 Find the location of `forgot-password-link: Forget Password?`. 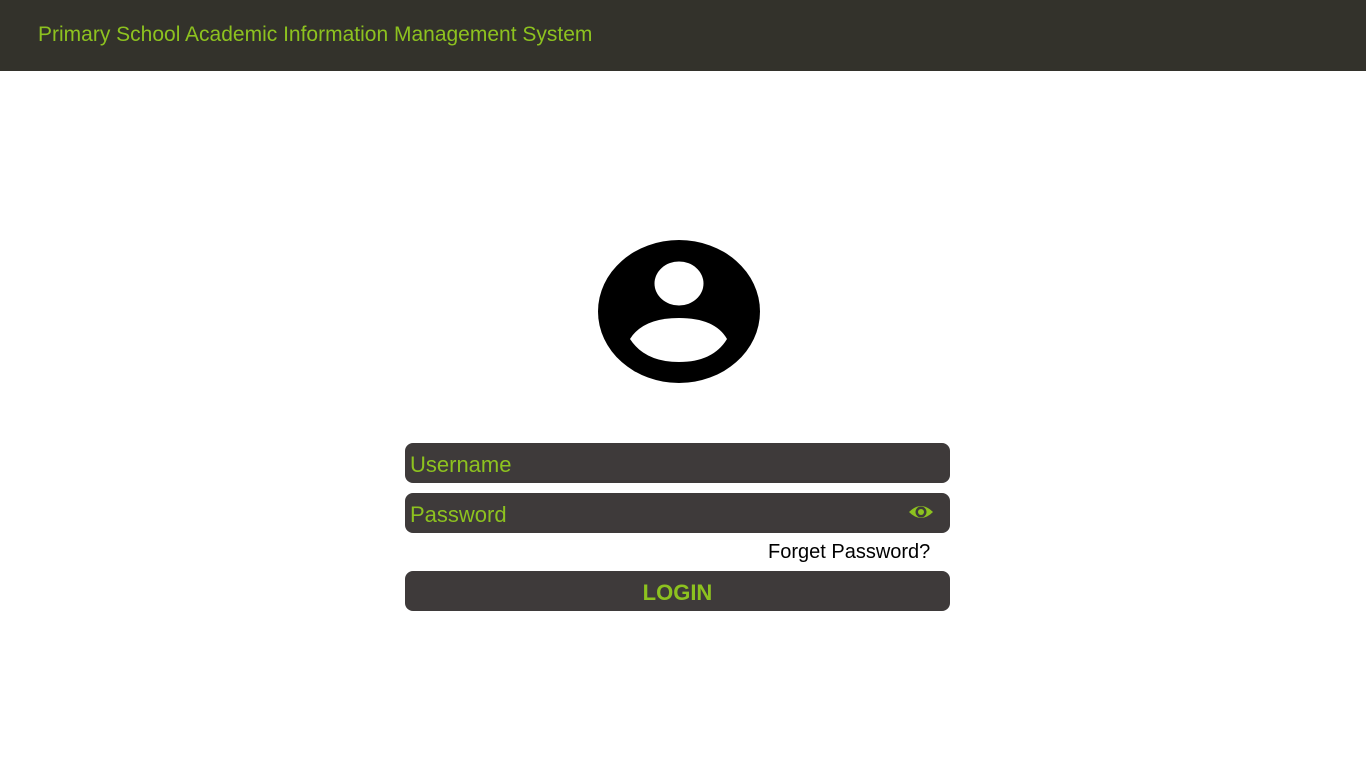

forgot-password-link: Forget Password? is located at coordinates (849, 552).